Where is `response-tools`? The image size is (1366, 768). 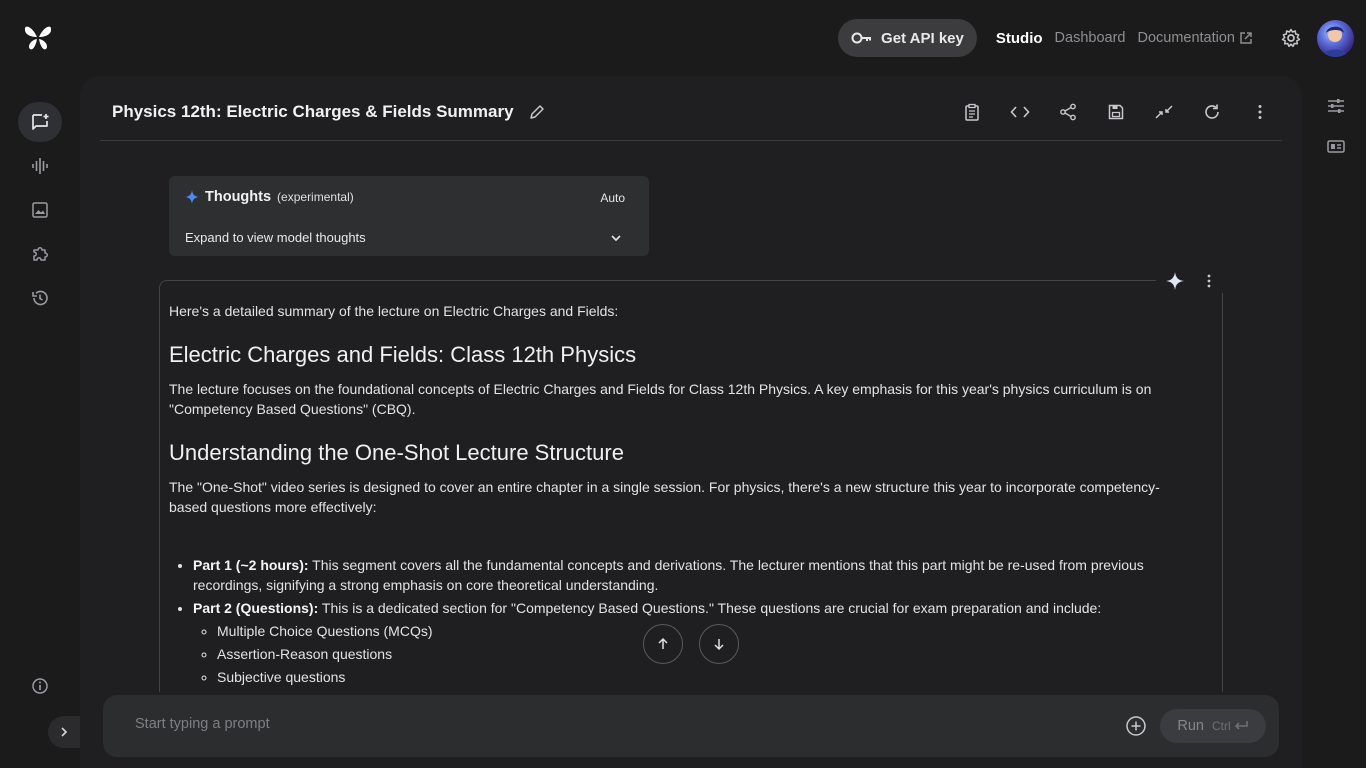 response-tools is located at coordinates (1190, 281).